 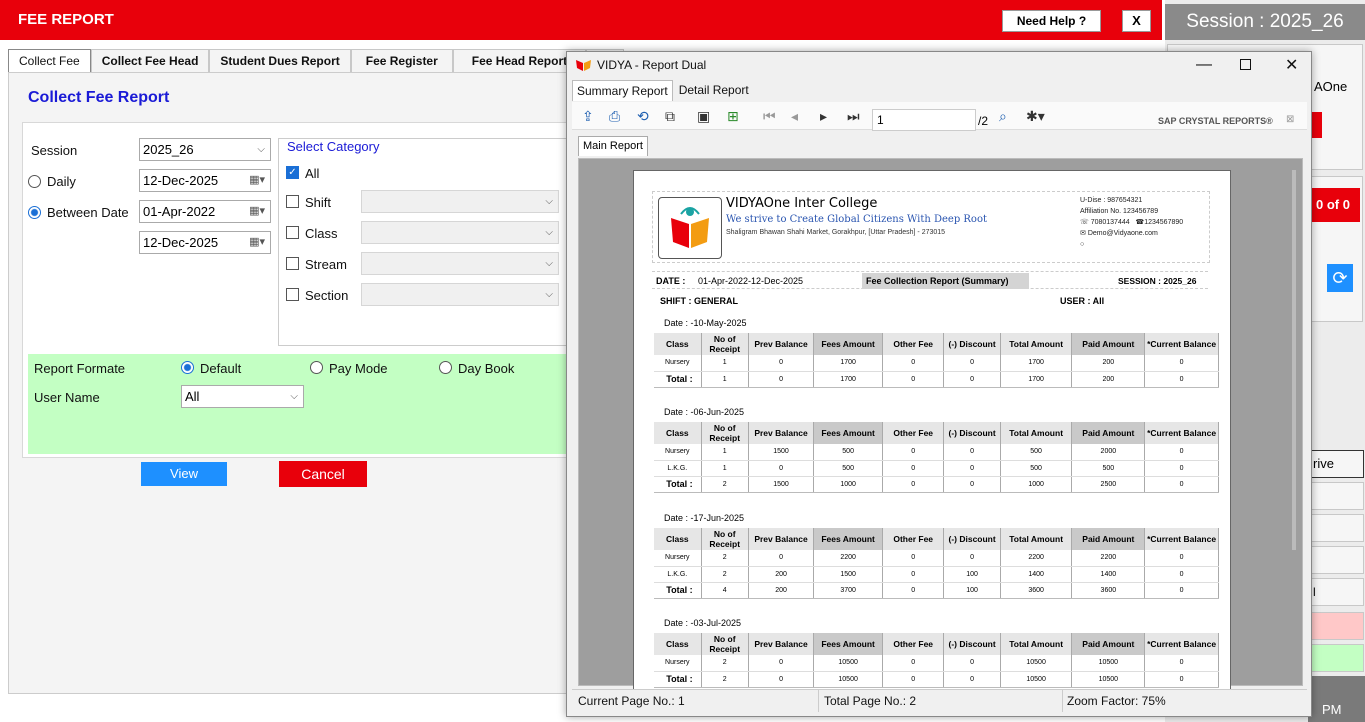 What do you see at coordinates (1136, 21) in the screenshot?
I see `close-button: X` at bounding box center [1136, 21].